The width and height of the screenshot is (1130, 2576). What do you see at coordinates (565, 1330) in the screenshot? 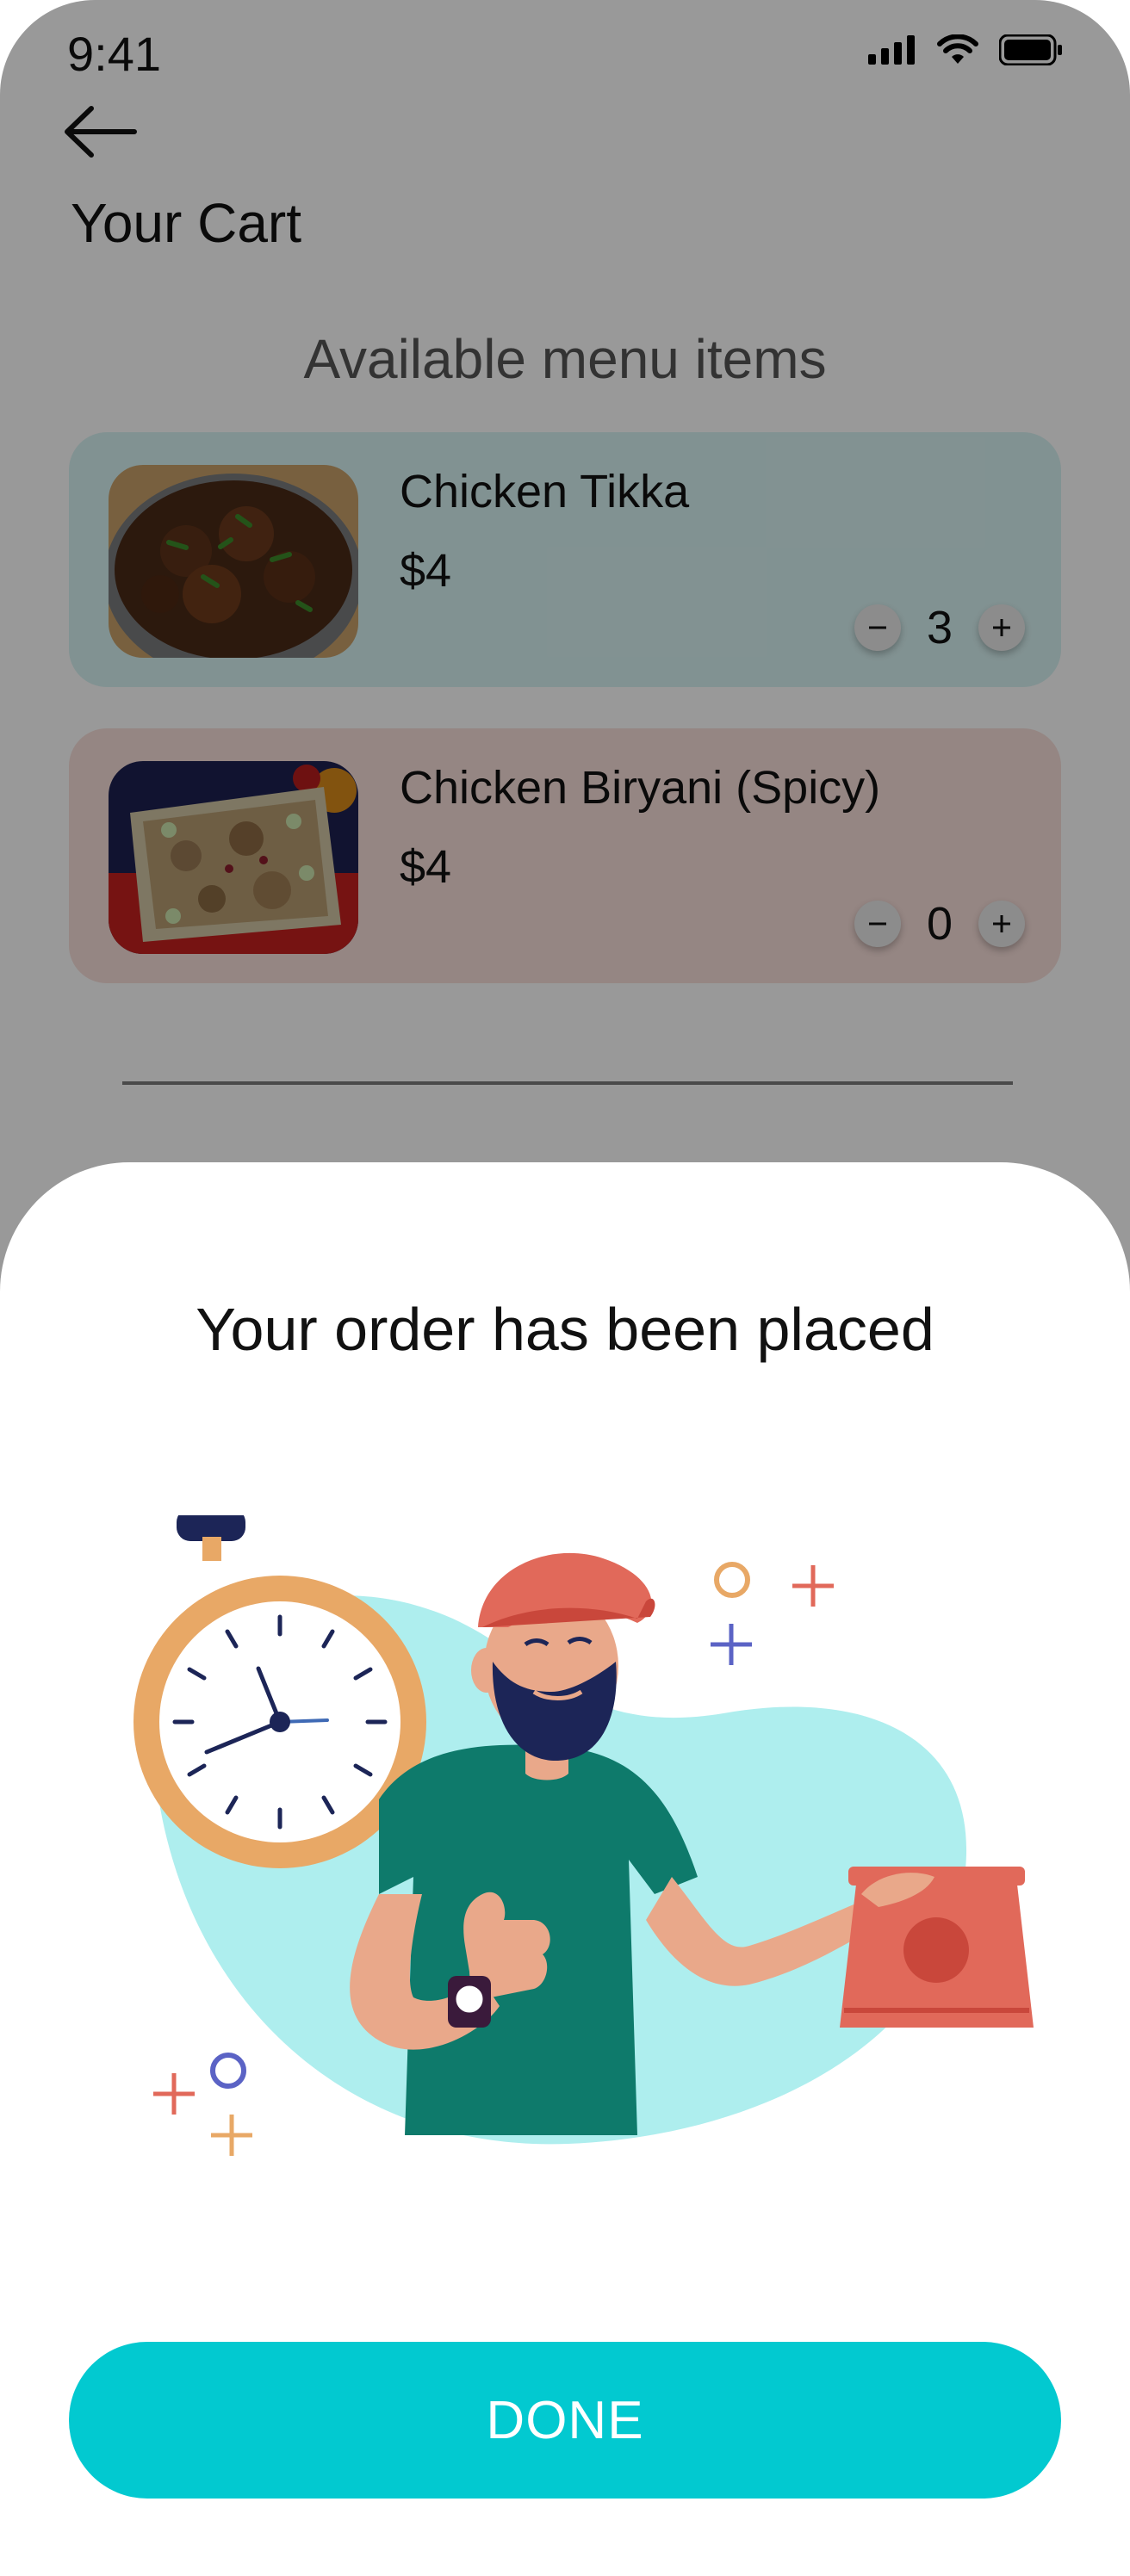
I see `confirmation-title: Your order has been placed` at bounding box center [565, 1330].